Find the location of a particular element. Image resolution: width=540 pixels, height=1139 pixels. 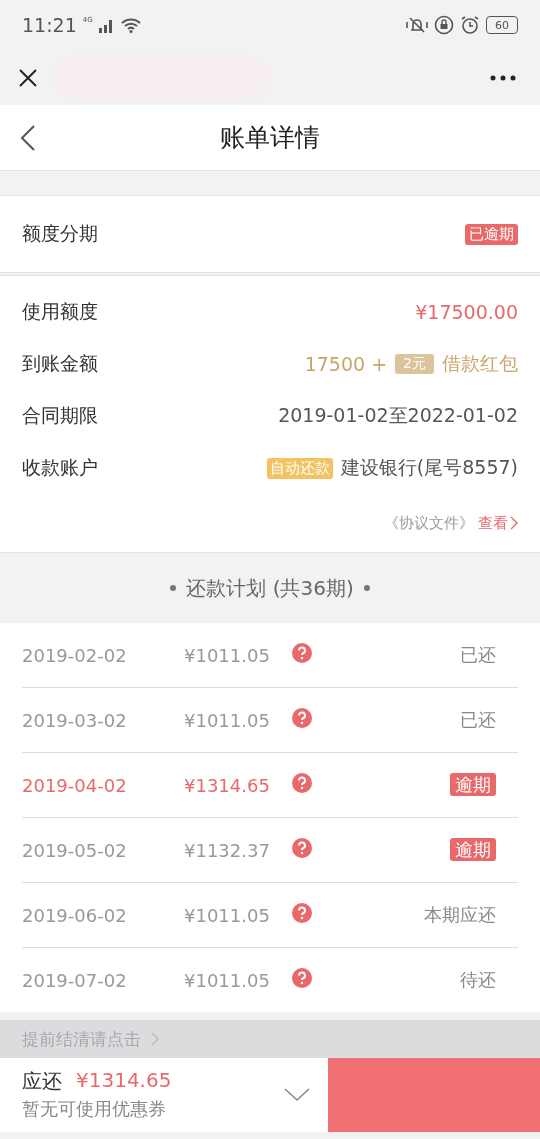

payment-status: 本期应还 is located at coordinates (460, 914).